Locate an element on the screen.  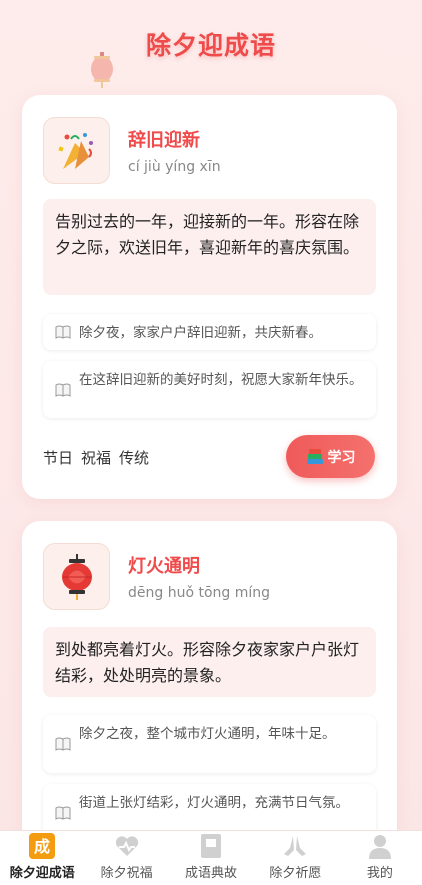
heart-icon is located at coordinates (127, 846).